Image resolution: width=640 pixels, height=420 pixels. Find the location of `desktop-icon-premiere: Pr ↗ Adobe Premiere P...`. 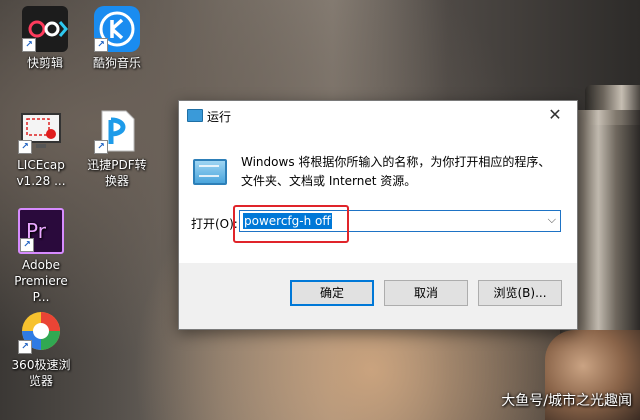

desktop-icon-premiere: Pr ↗ Adobe Premiere P... is located at coordinates (41, 256).